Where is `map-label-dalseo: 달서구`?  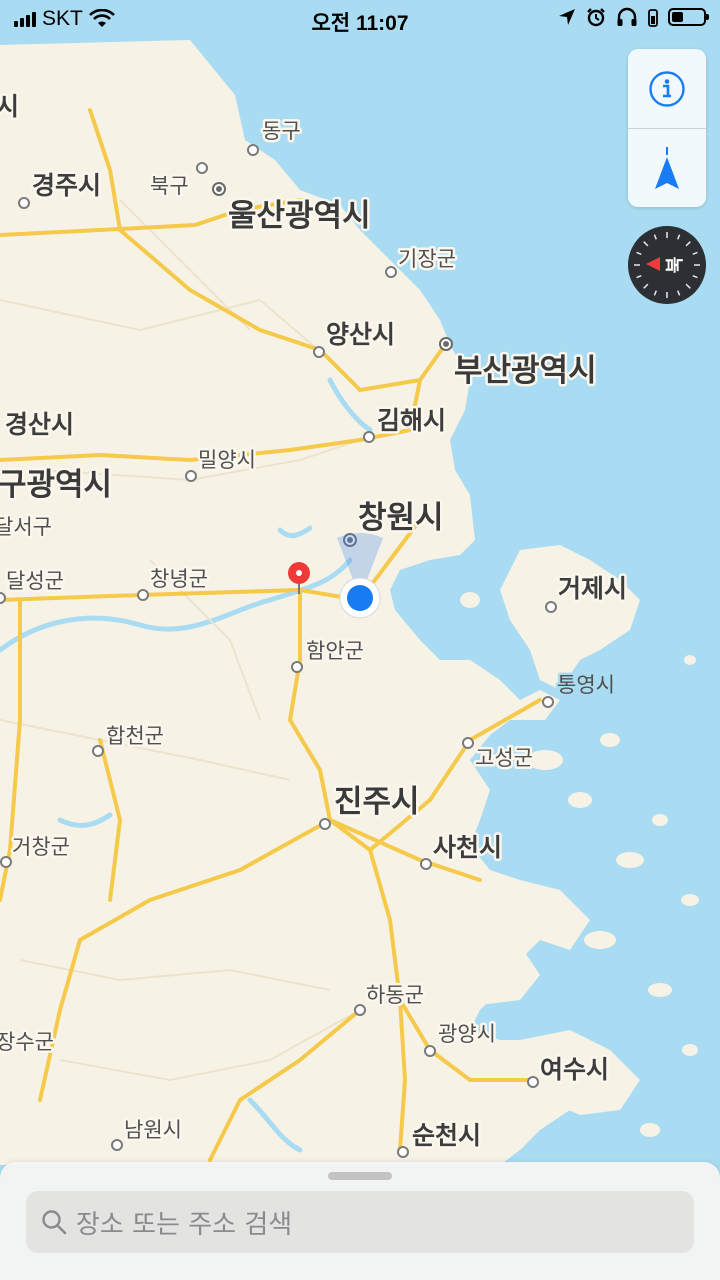 map-label-dalseo: 달서구 is located at coordinates (26, 527).